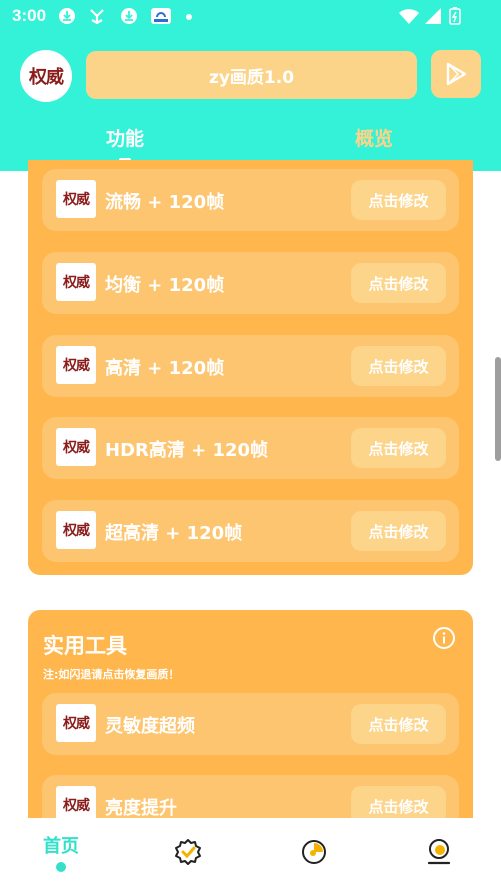 Image resolution: width=501 pixels, height=891 pixels. What do you see at coordinates (455, 16) in the screenshot?
I see `battery-icon` at bounding box center [455, 16].